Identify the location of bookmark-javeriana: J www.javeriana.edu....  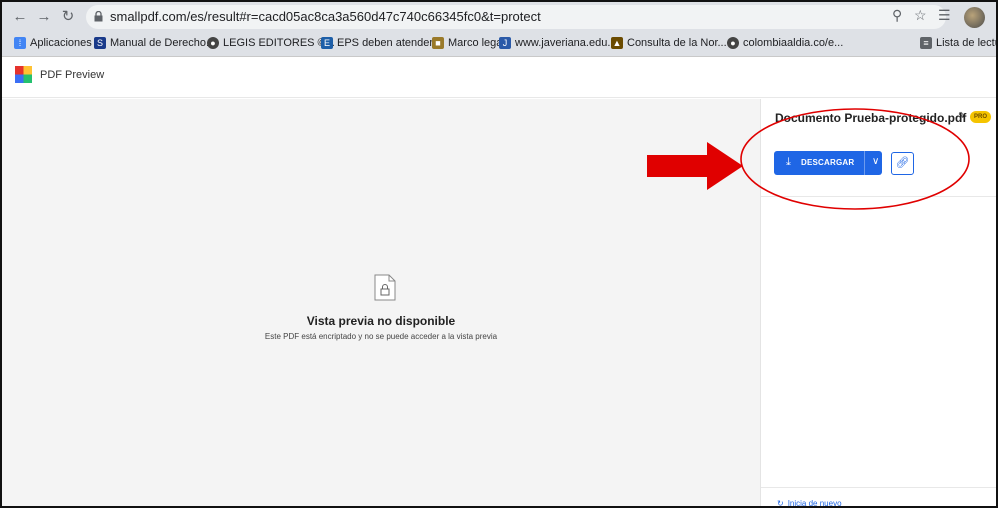
(558, 43).